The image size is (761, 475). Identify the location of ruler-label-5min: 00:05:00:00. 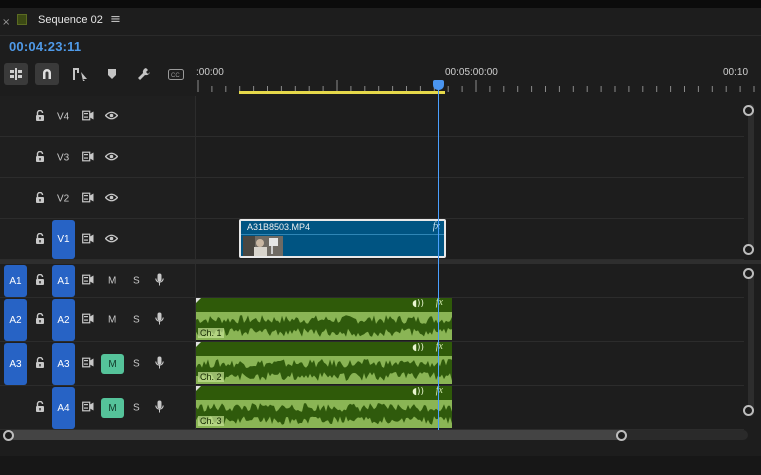
(471, 72).